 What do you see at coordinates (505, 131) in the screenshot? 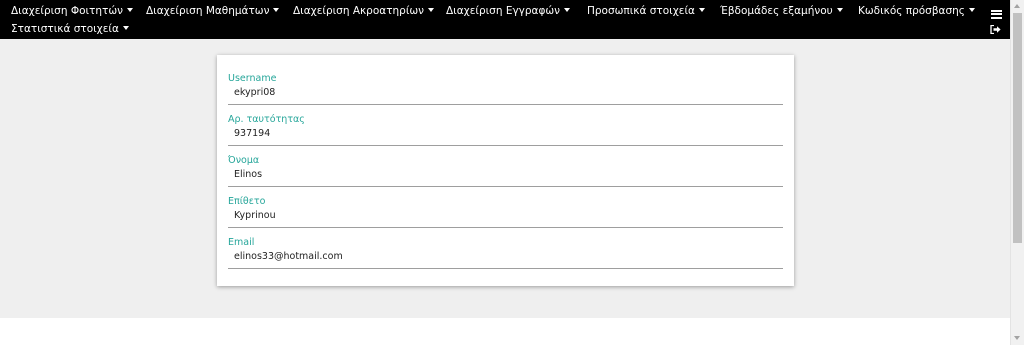
I see `id-number-field: Αρ. ταυτότητας 937194` at bounding box center [505, 131].